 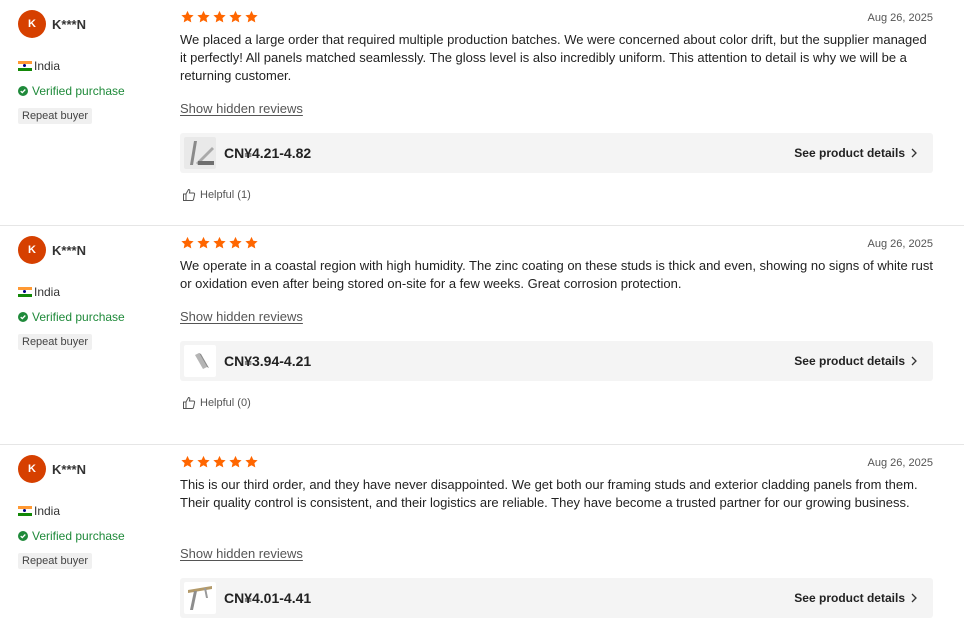 I want to click on product-card: CN¥4.01-4.41 See product details, so click(x=556, y=598).